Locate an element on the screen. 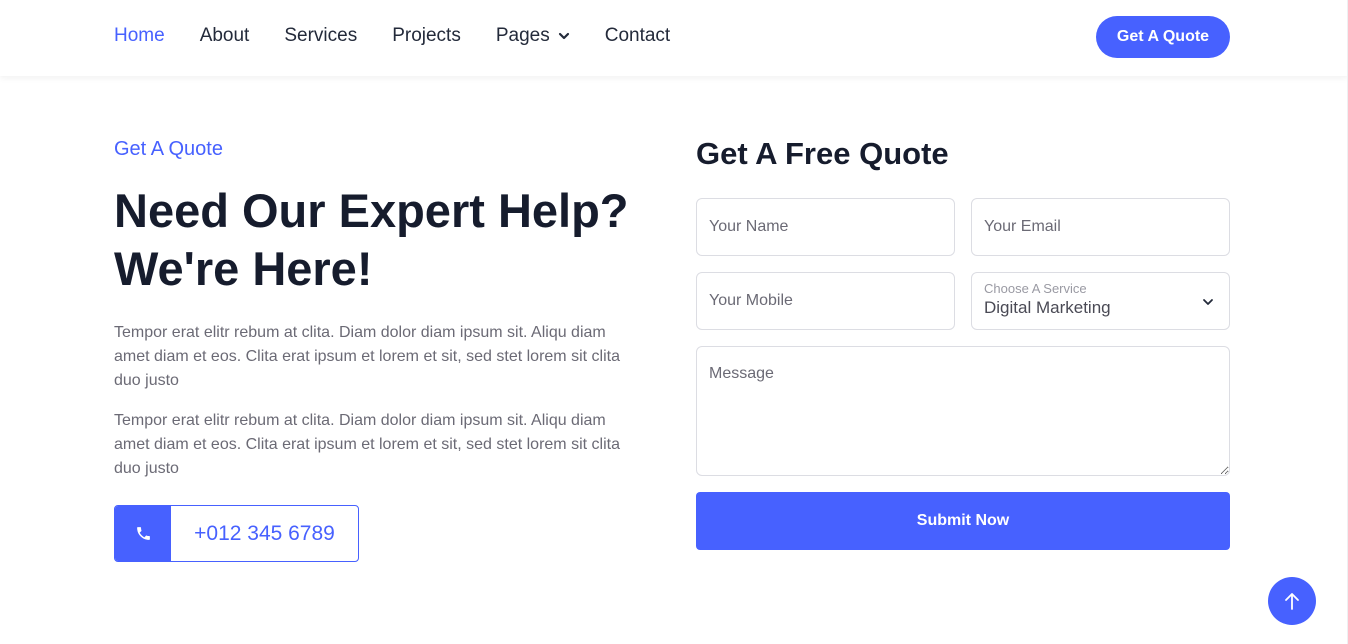  nav-item-pages: Pages is located at coordinates (533, 36).